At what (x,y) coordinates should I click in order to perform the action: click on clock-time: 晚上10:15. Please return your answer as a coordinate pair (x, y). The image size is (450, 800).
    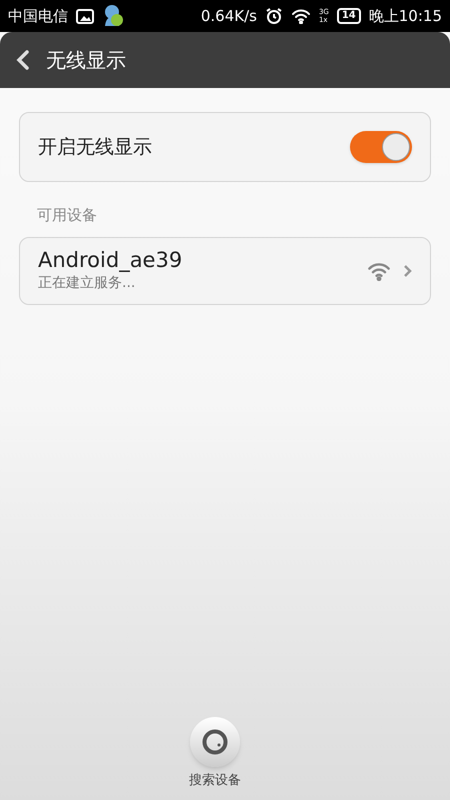
    Looking at the image, I should click on (405, 16).